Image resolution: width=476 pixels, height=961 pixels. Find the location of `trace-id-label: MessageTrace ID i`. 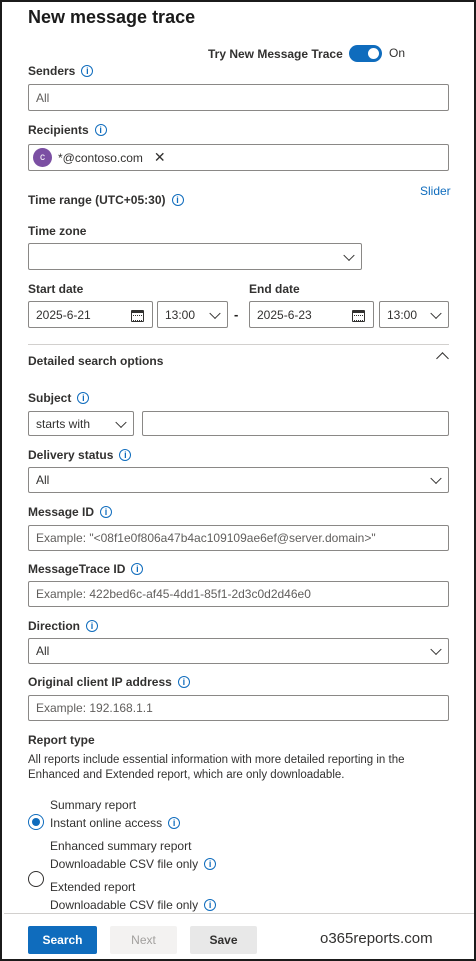

trace-id-label: MessageTrace ID i is located at coordinates (86, 569).